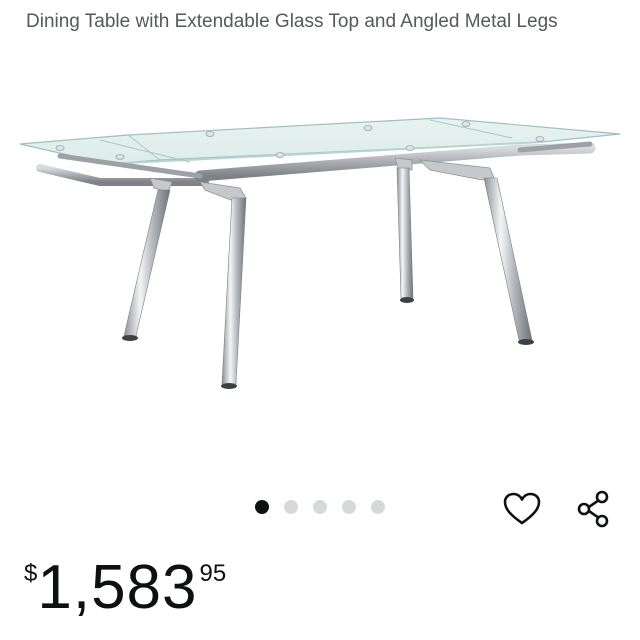 The width and height of the screenshot is (640, 640). I want to click on price-currency-symbol: $, so click(31, 573).